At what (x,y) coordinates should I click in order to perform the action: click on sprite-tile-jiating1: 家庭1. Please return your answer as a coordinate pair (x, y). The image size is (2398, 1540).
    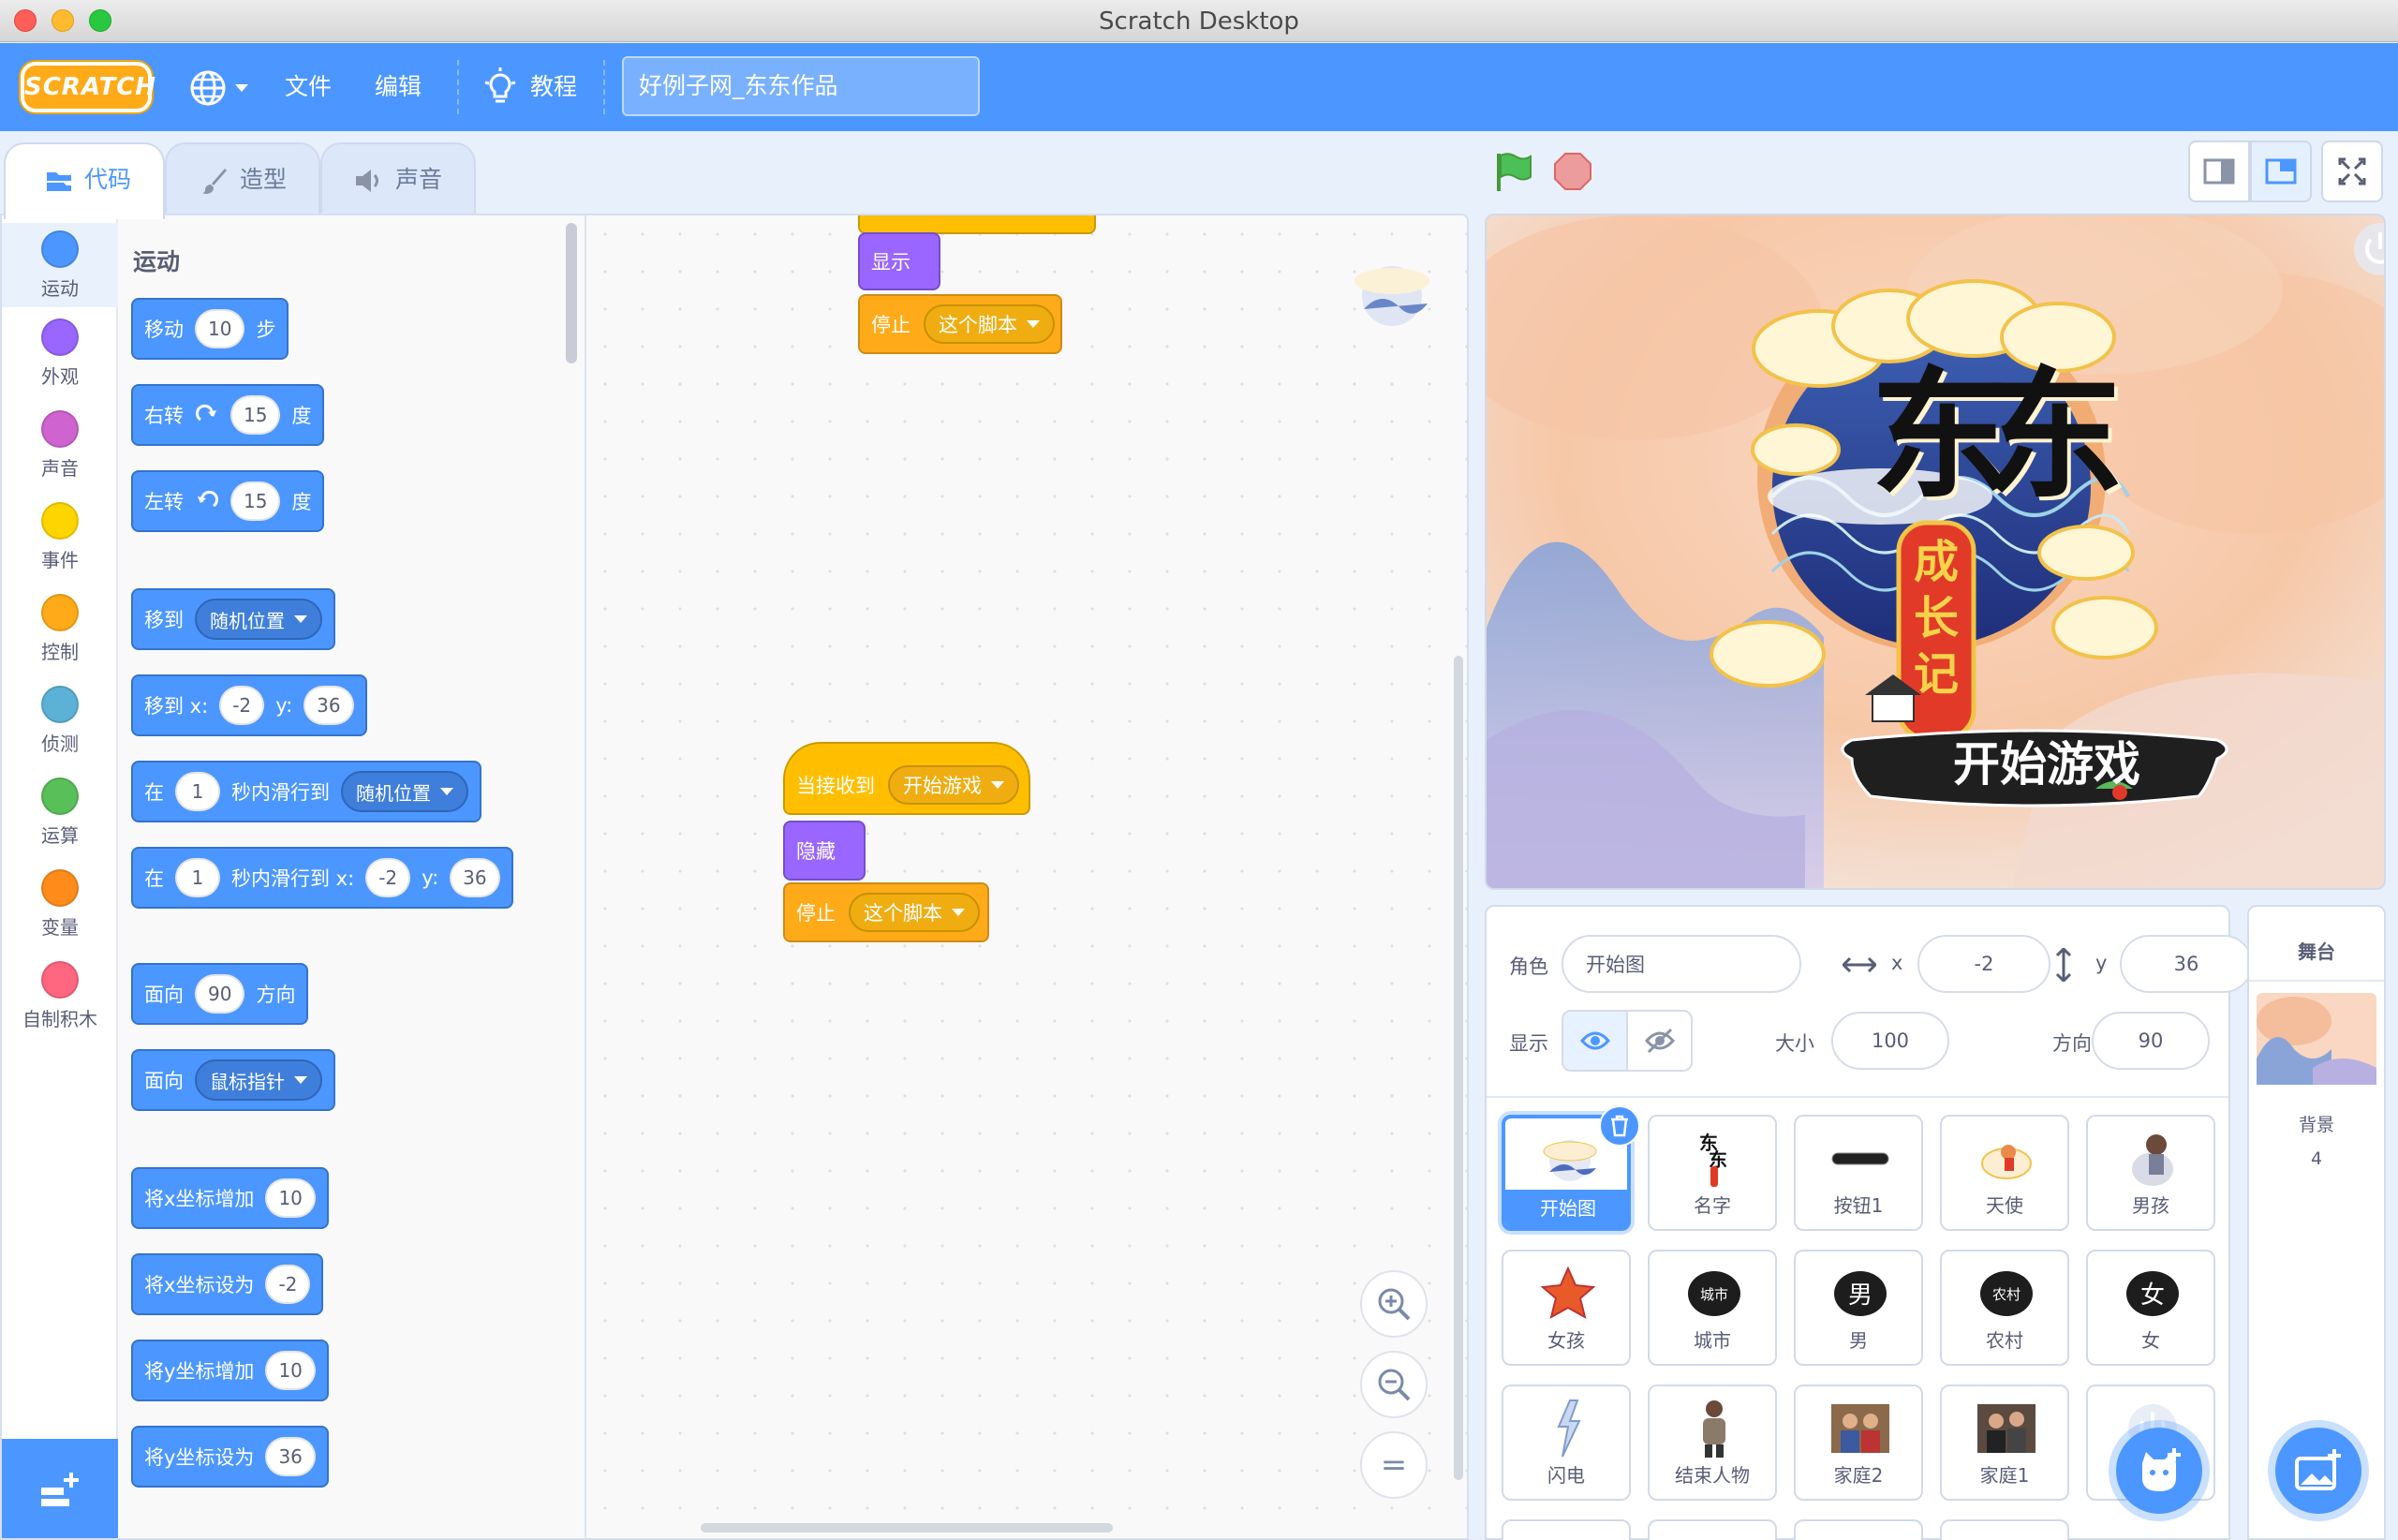
    Looking at the image, I should click on (2004, 1443).